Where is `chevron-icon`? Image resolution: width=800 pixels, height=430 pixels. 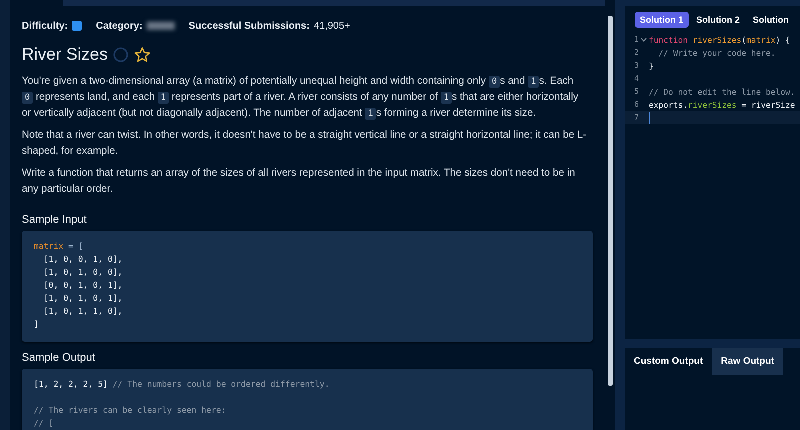
chevron-icon is located at coordinates (644, 40).